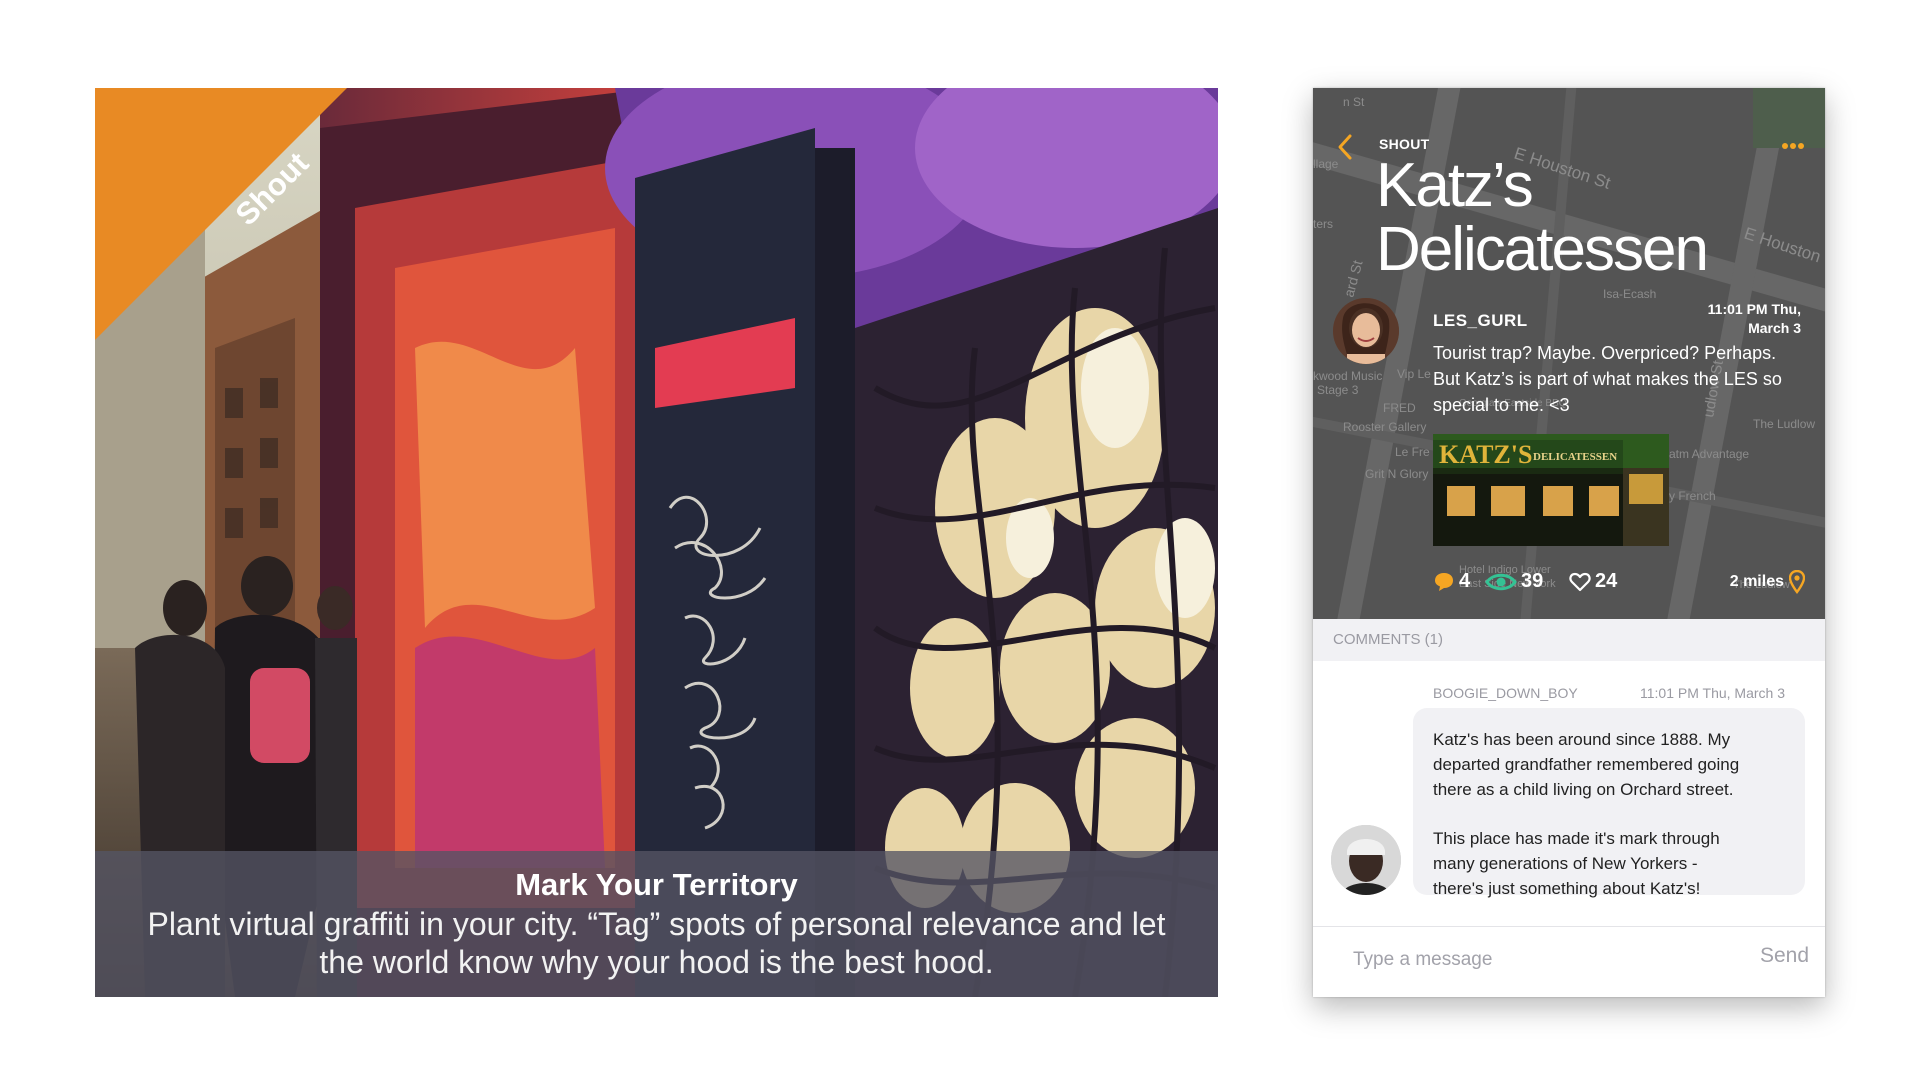 The width and height of the screenshot is (1920, 1080). I want to click on place-title: Katz’s Delicatessen, so click(1591, 218).